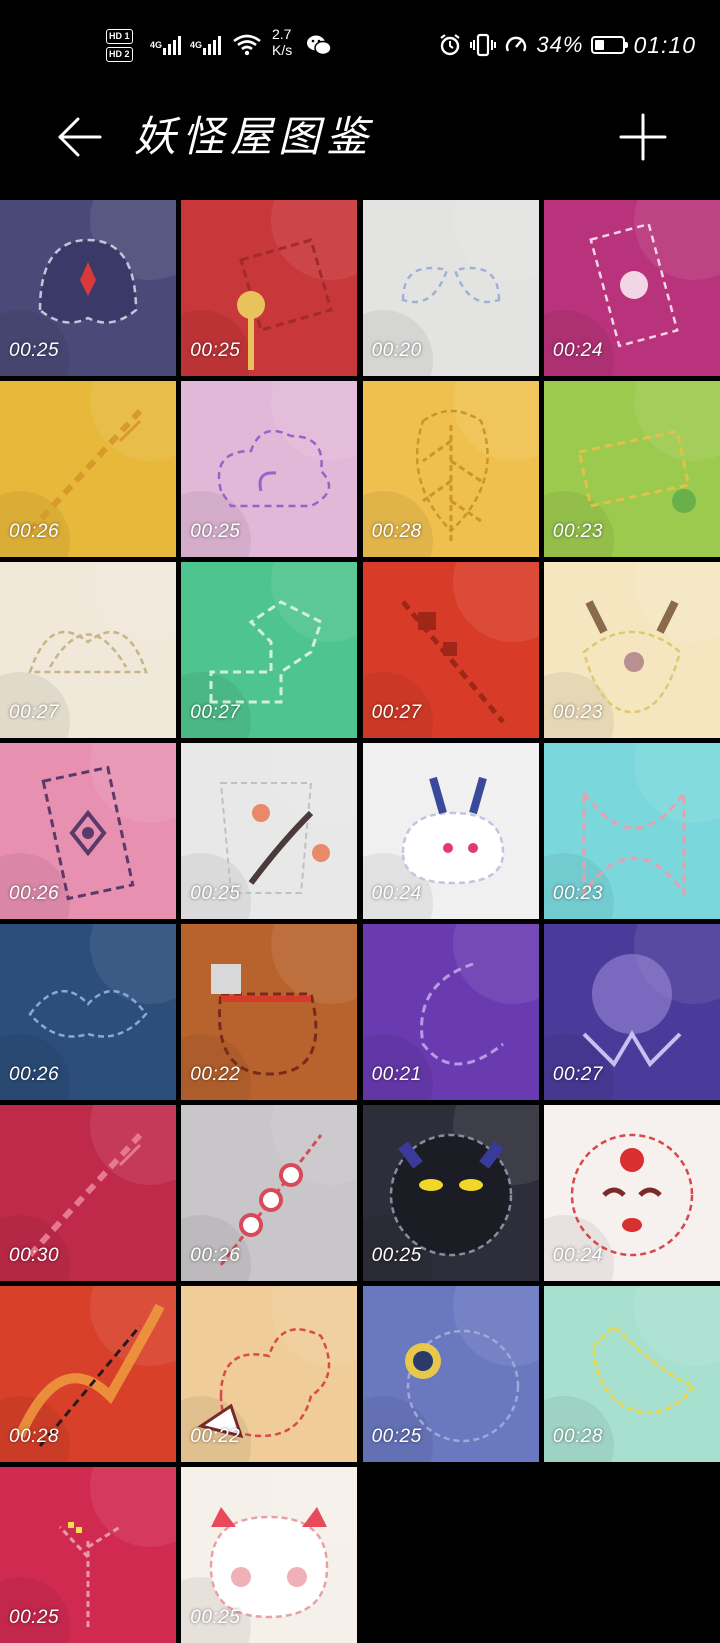 The width and height of the screenshot is (720, 1643). Describe the element at coordinates (450, 45) in the screenshot. I see `alarm-icon` at that location.